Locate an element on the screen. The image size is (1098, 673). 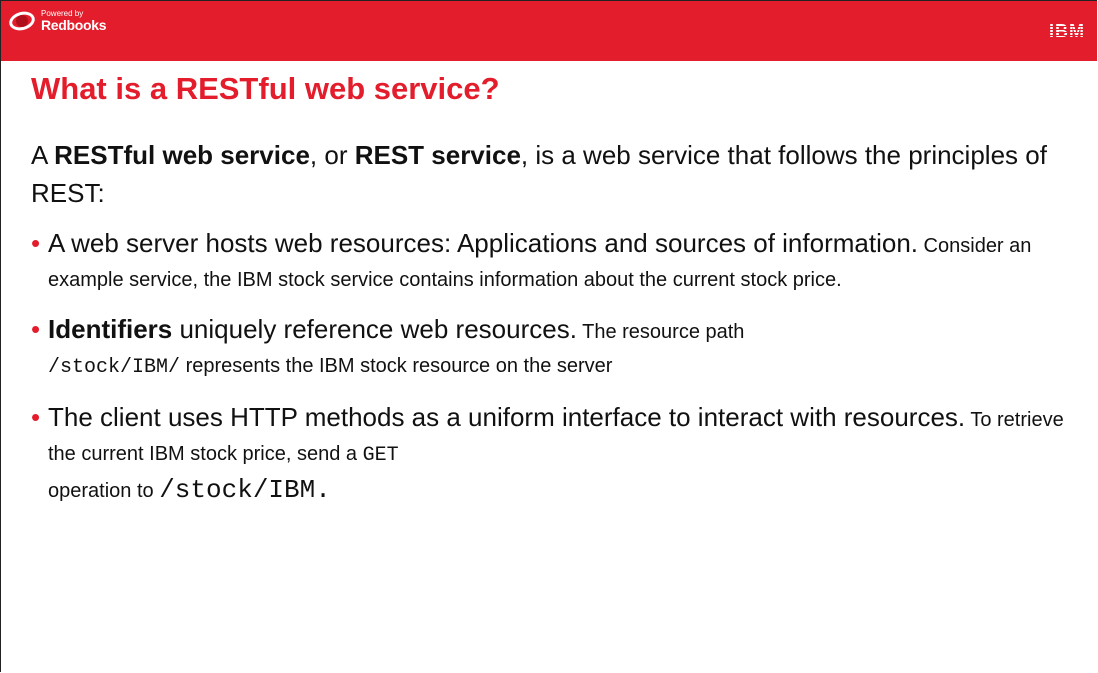
redbooks-logo: Powered by Redbooks is located at coordinates (57, 21).